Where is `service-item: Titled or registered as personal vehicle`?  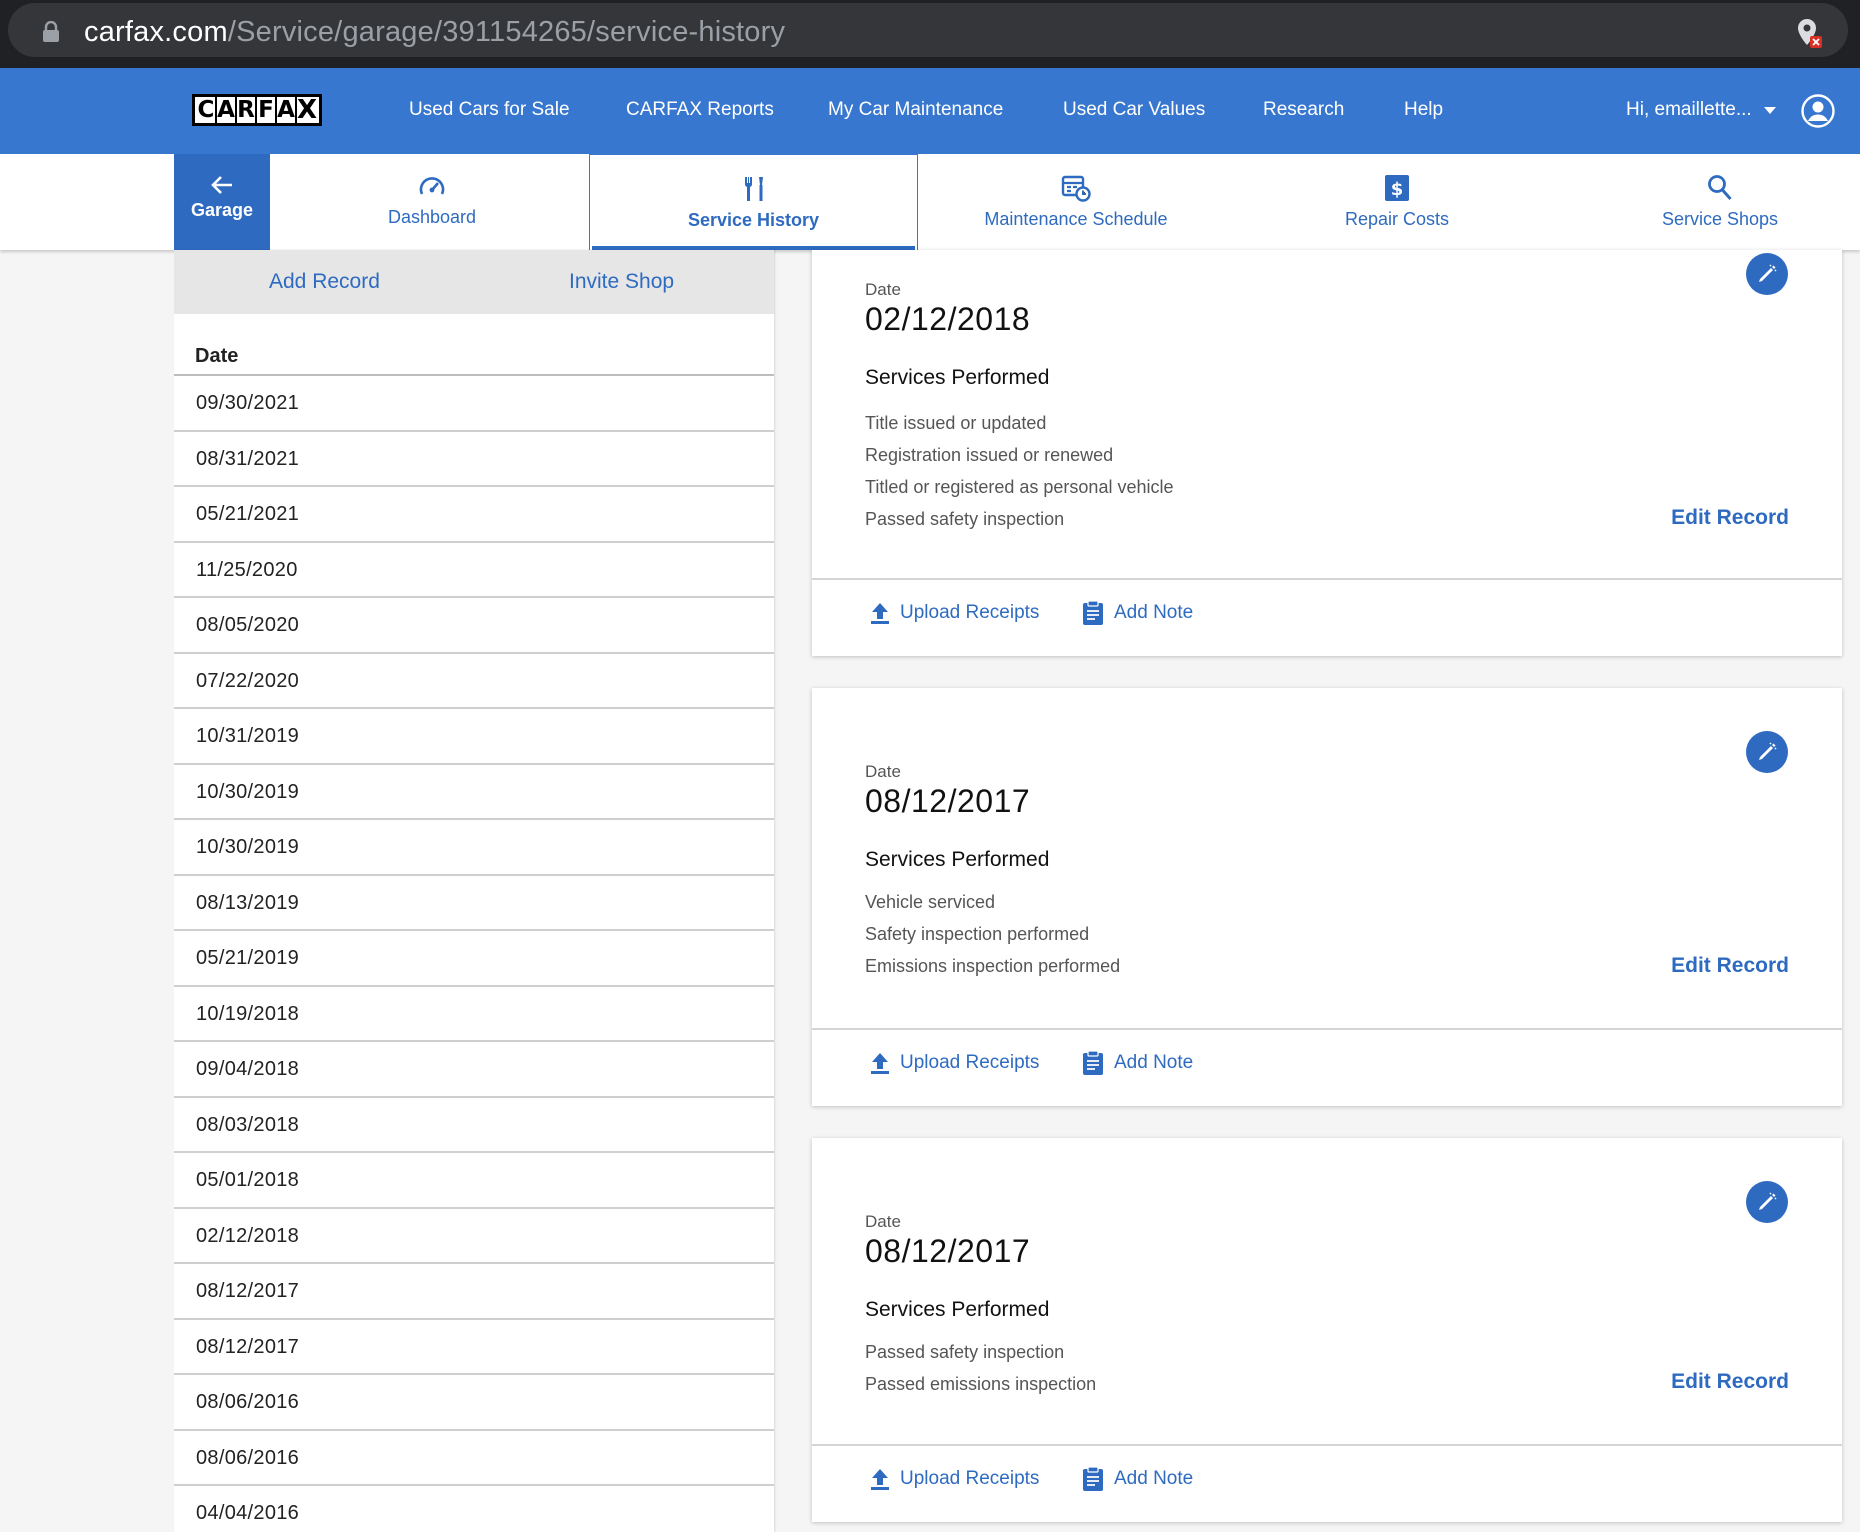
service-item: Titled or registered as personal vehicle is located at coordinates (1019, 487).